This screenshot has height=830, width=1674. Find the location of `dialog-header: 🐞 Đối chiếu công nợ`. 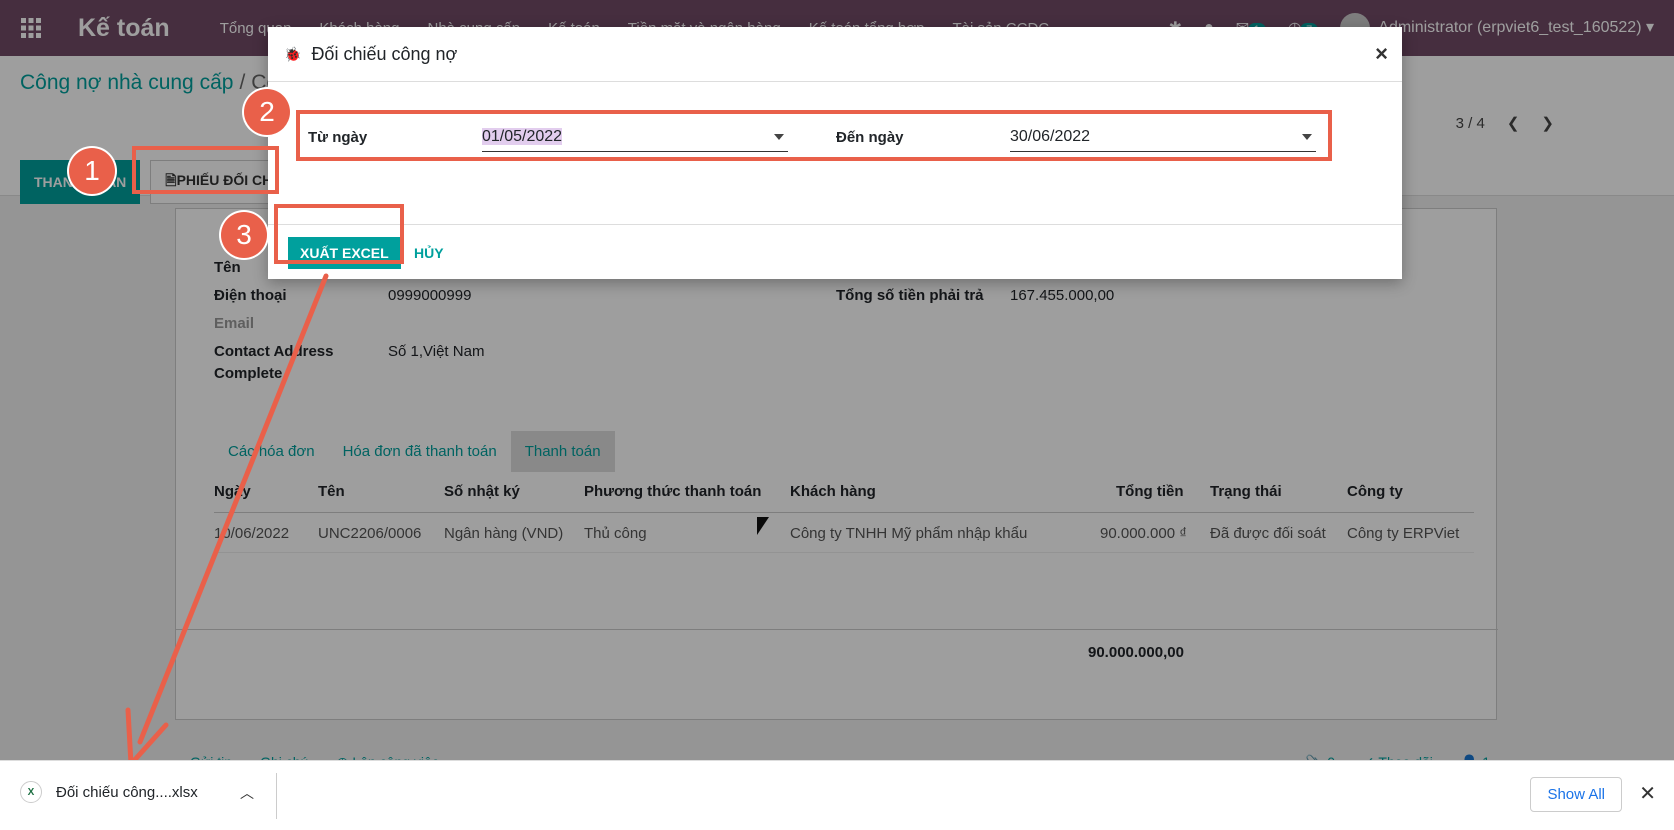

dialog-header: 🐞 Đối chiếu công nợ is located at coordinates (835, 54).